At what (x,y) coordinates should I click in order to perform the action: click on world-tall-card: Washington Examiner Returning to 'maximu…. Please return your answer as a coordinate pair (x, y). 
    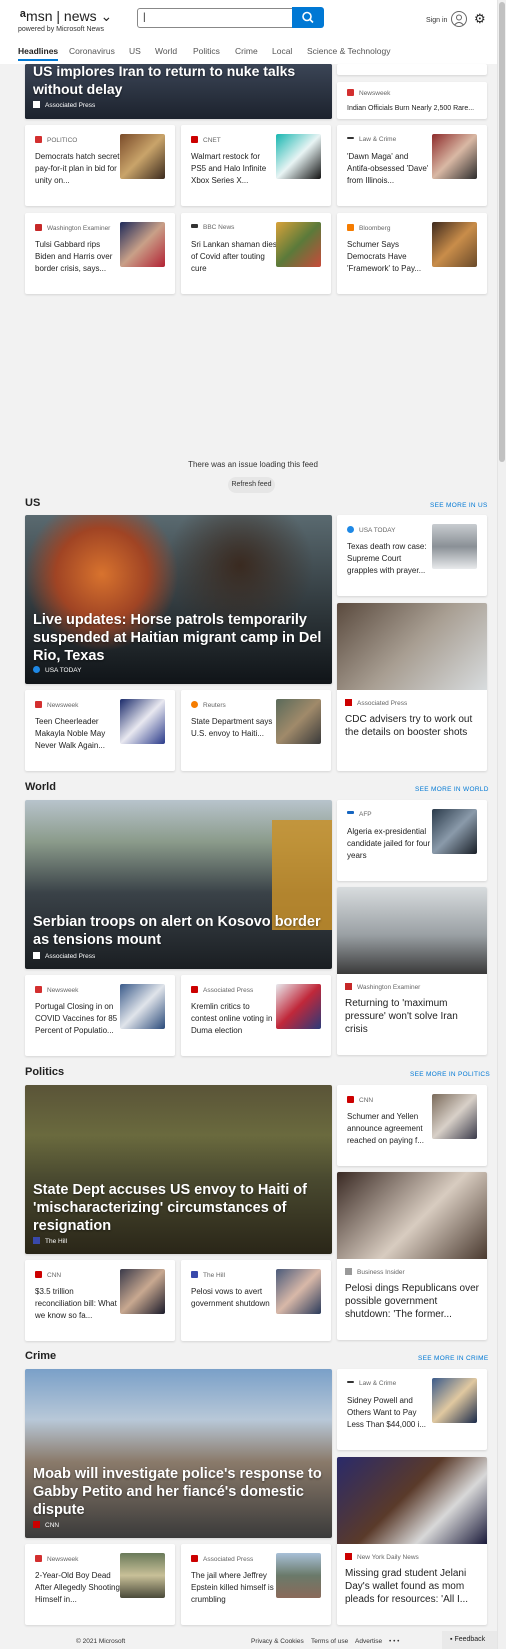
    Looking at the image, I should click on (412, 971).